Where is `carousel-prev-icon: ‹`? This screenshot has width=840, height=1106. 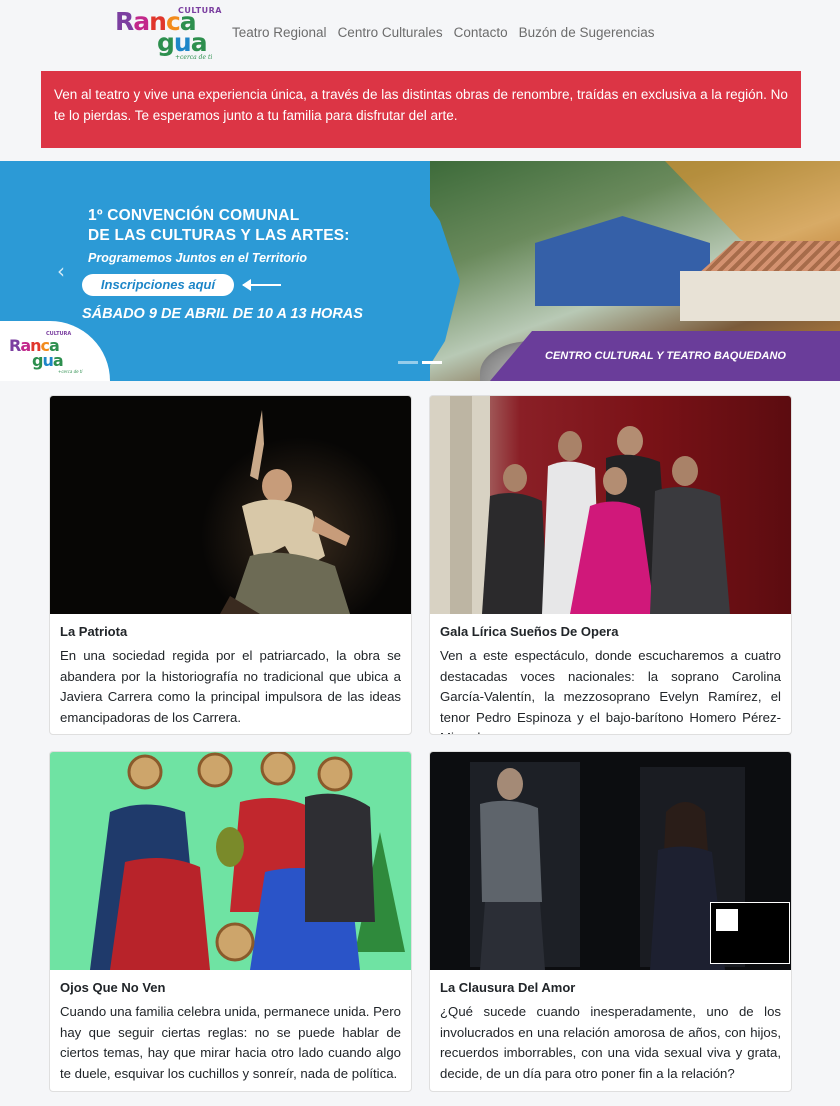
carousel-prev-icon: ‹ is located at coordinates (61, 271).